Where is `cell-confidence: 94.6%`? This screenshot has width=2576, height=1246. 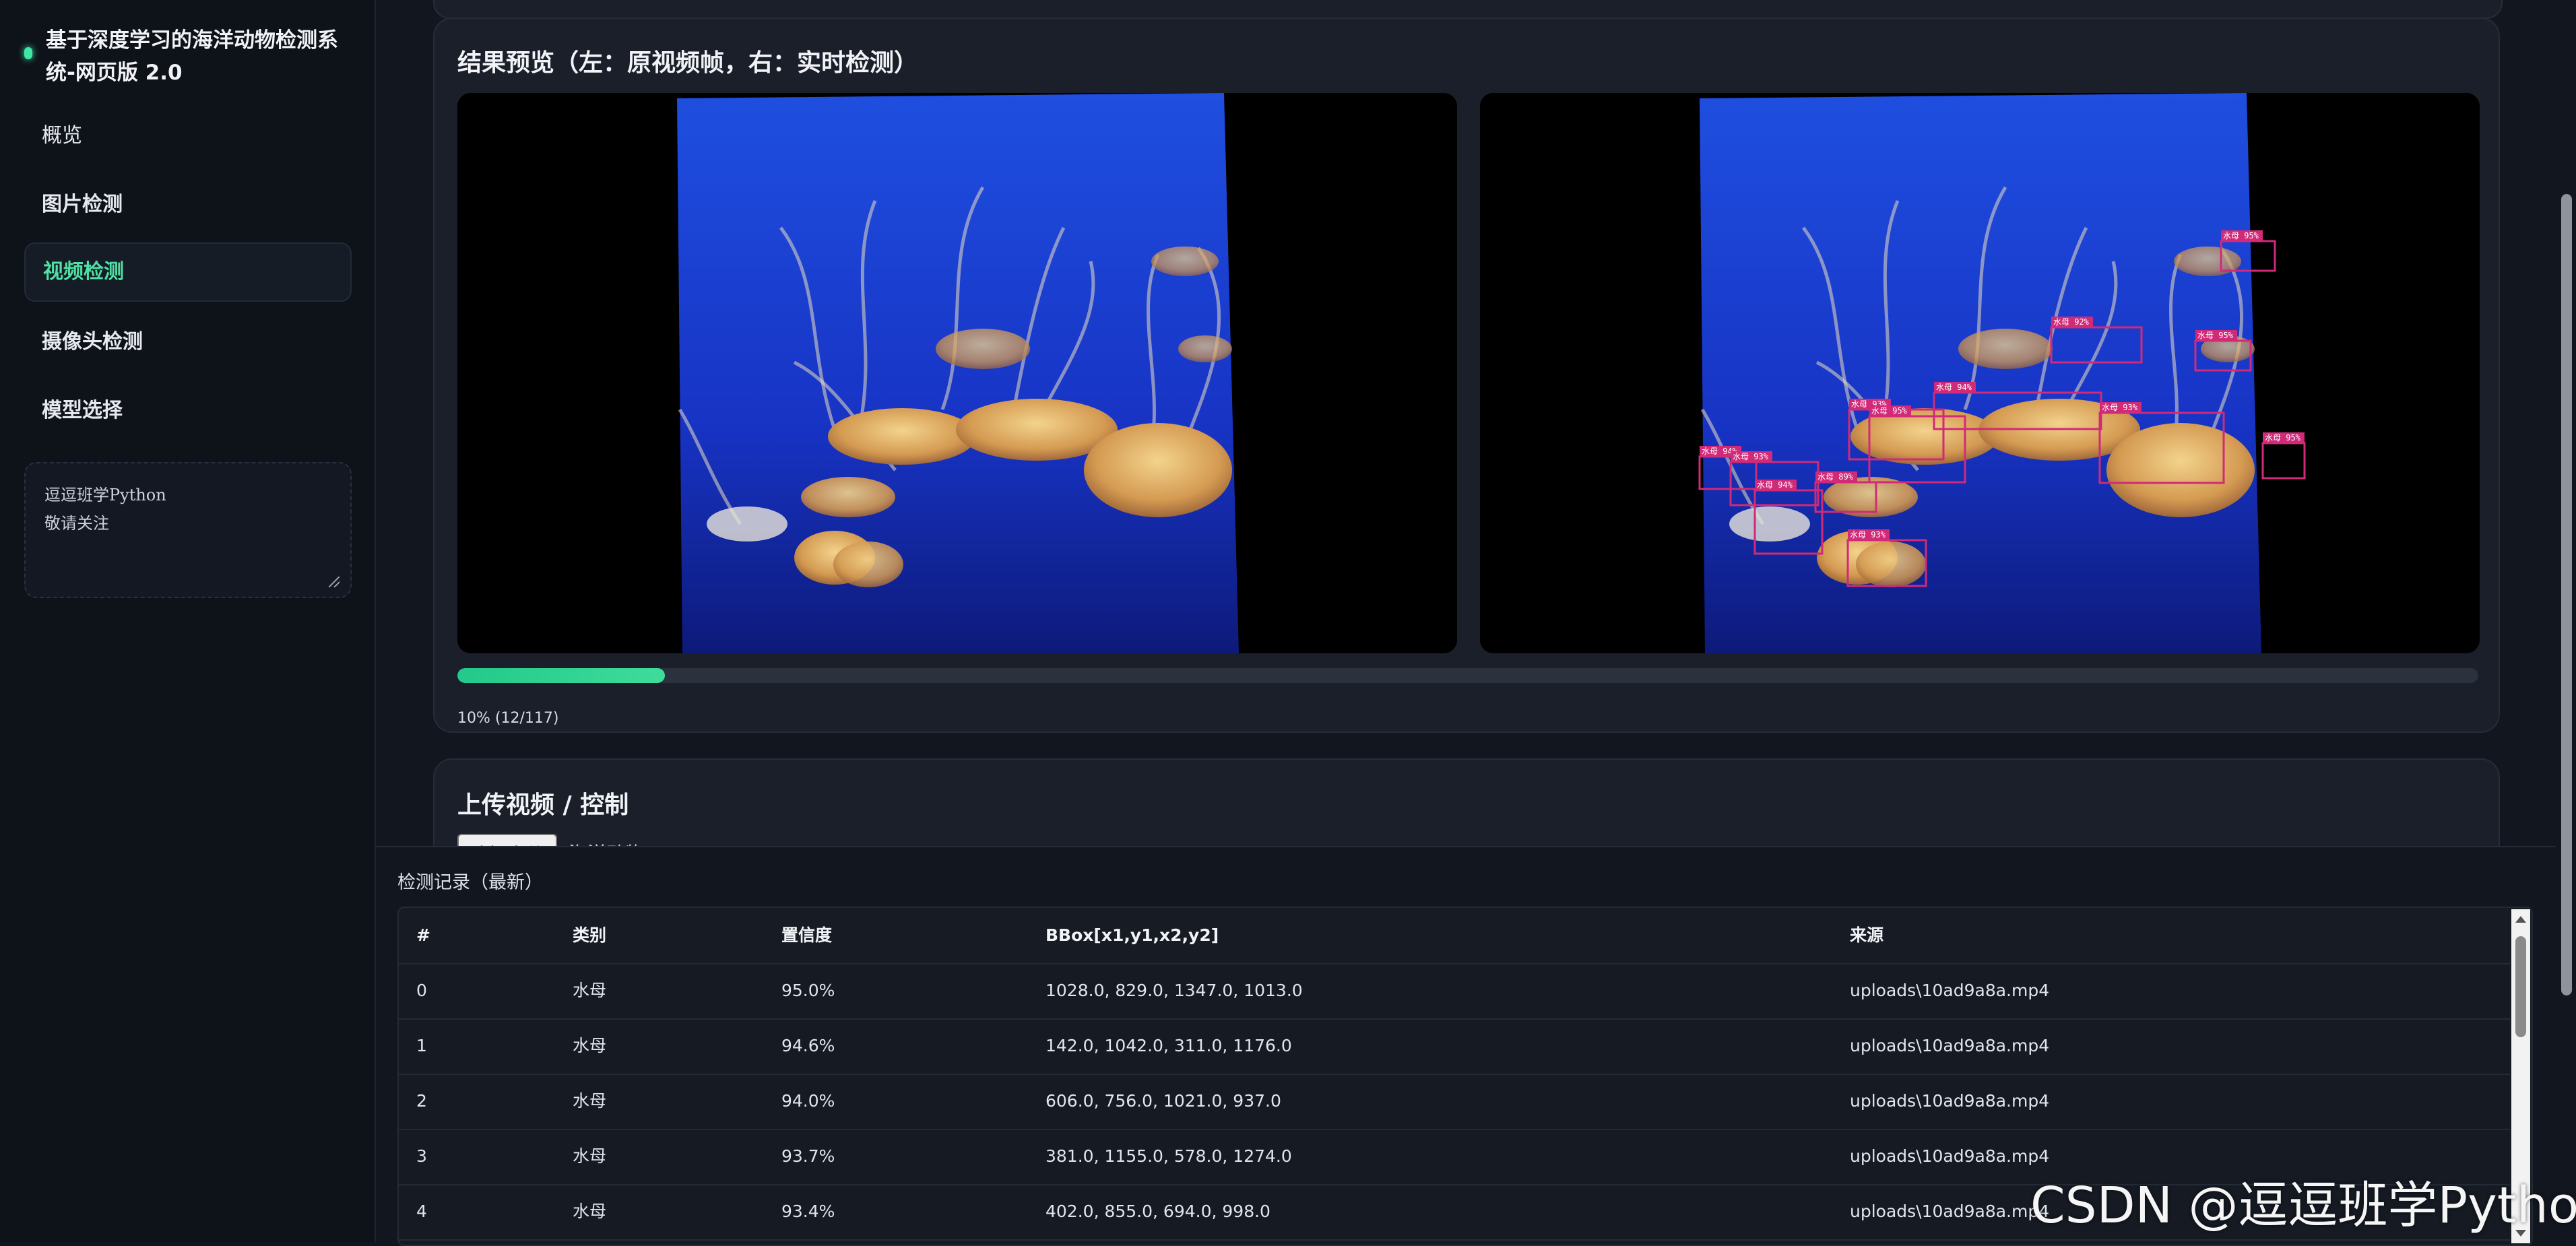 cell-confidence: 94.6% is located at coordinates (808, 1045).